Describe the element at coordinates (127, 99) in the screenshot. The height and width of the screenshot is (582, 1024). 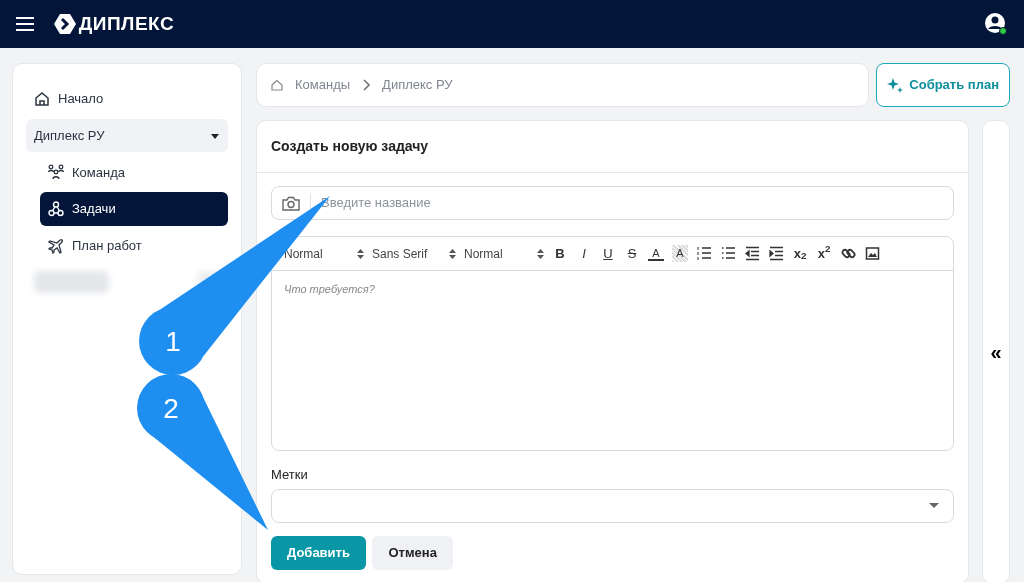
I see `sidebar-item: Начало` at that location.